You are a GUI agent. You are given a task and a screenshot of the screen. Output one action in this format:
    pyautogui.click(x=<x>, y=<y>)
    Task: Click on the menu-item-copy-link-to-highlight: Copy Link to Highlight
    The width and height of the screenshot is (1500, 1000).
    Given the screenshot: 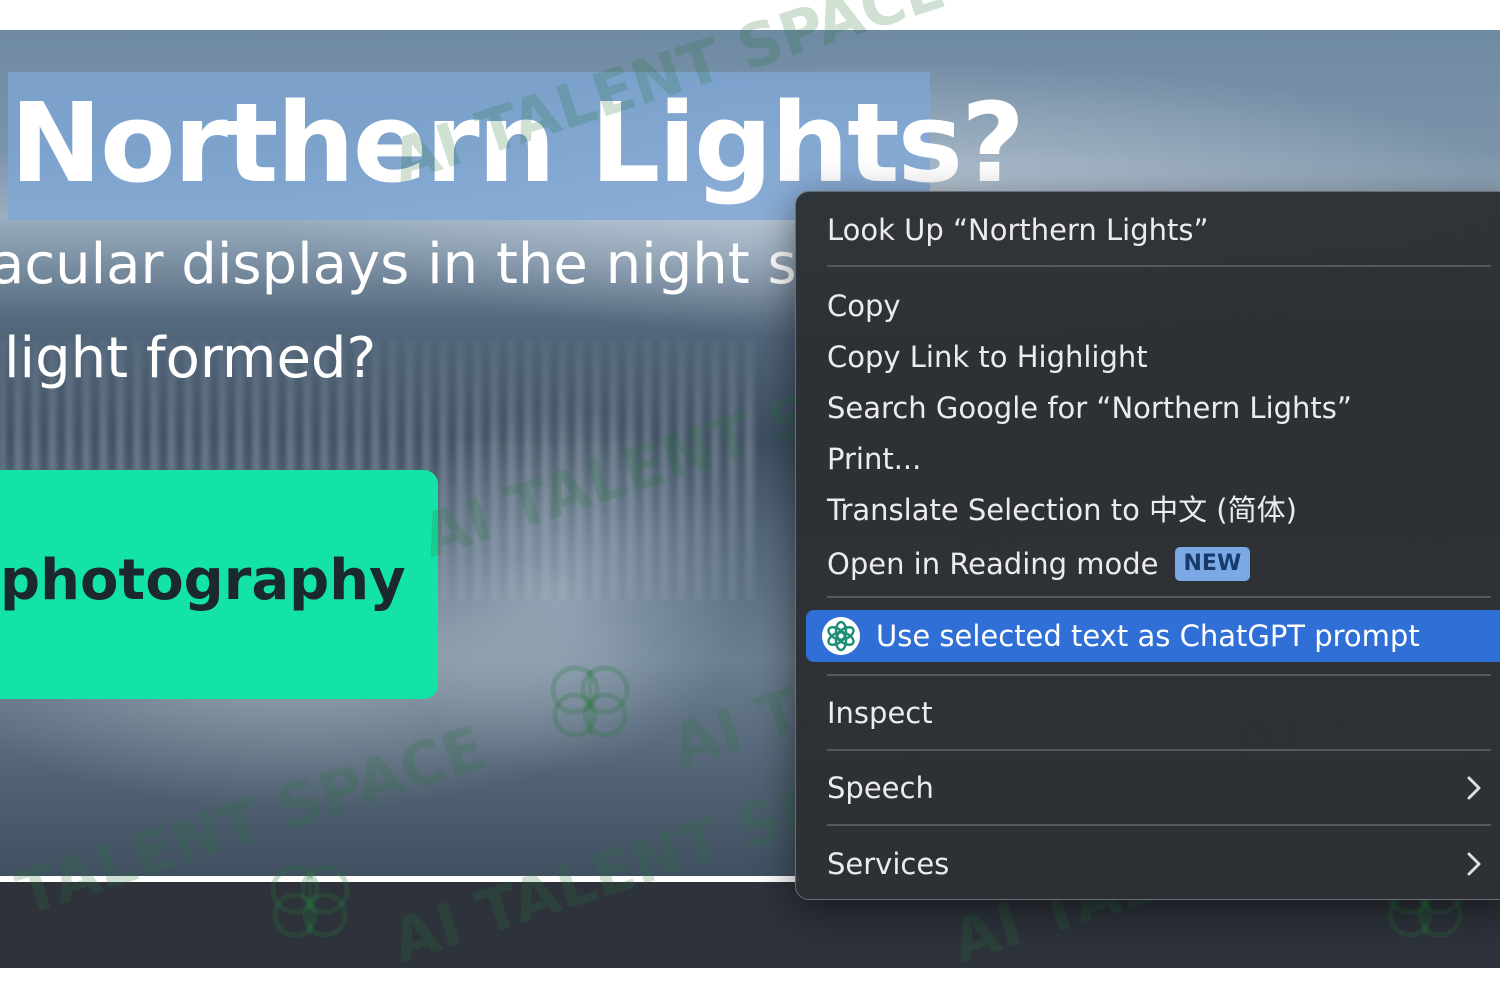 What is the action you would take?
    pyautogui.click(x=987, y=357)
    